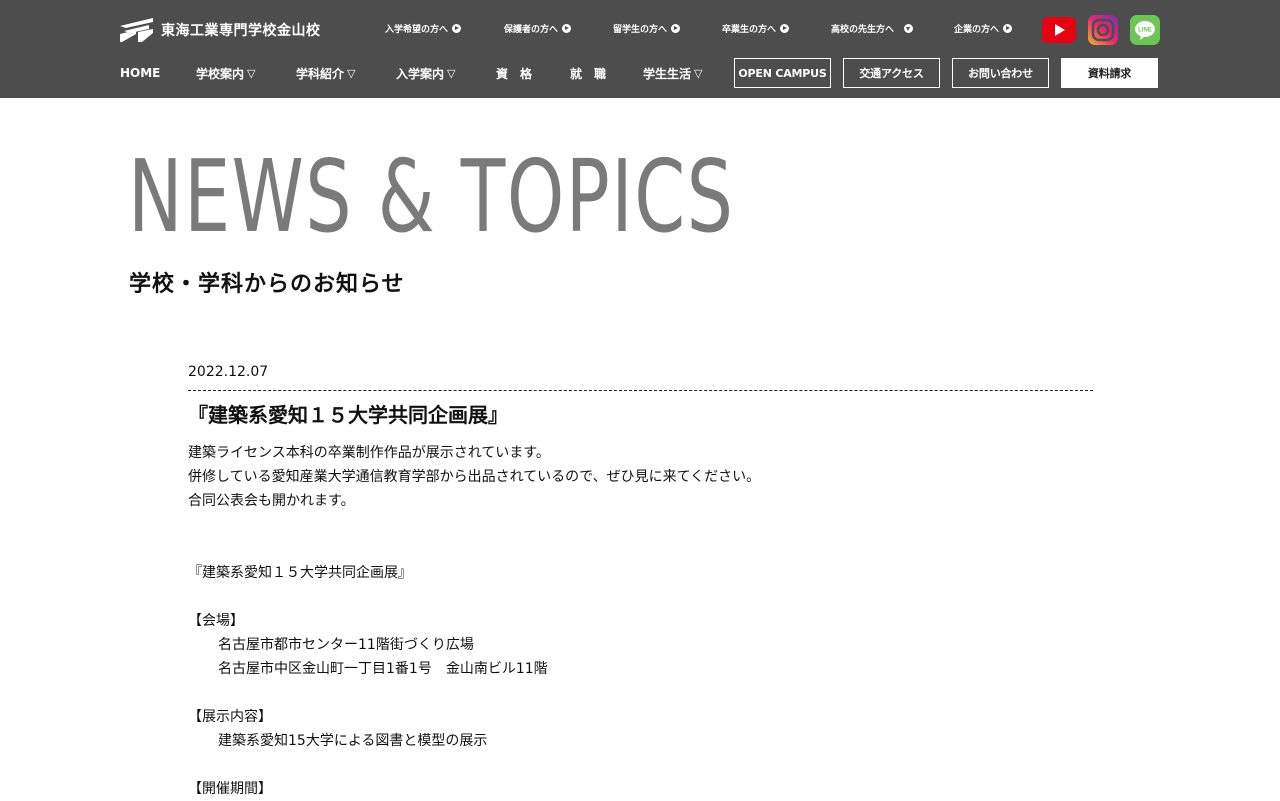 This screenshot has width=1280, height=801. What do you see at coordinates (320, 73) in the screenshot?
I see `nav-label: 学科紹介` at bounding box center [320, 73].